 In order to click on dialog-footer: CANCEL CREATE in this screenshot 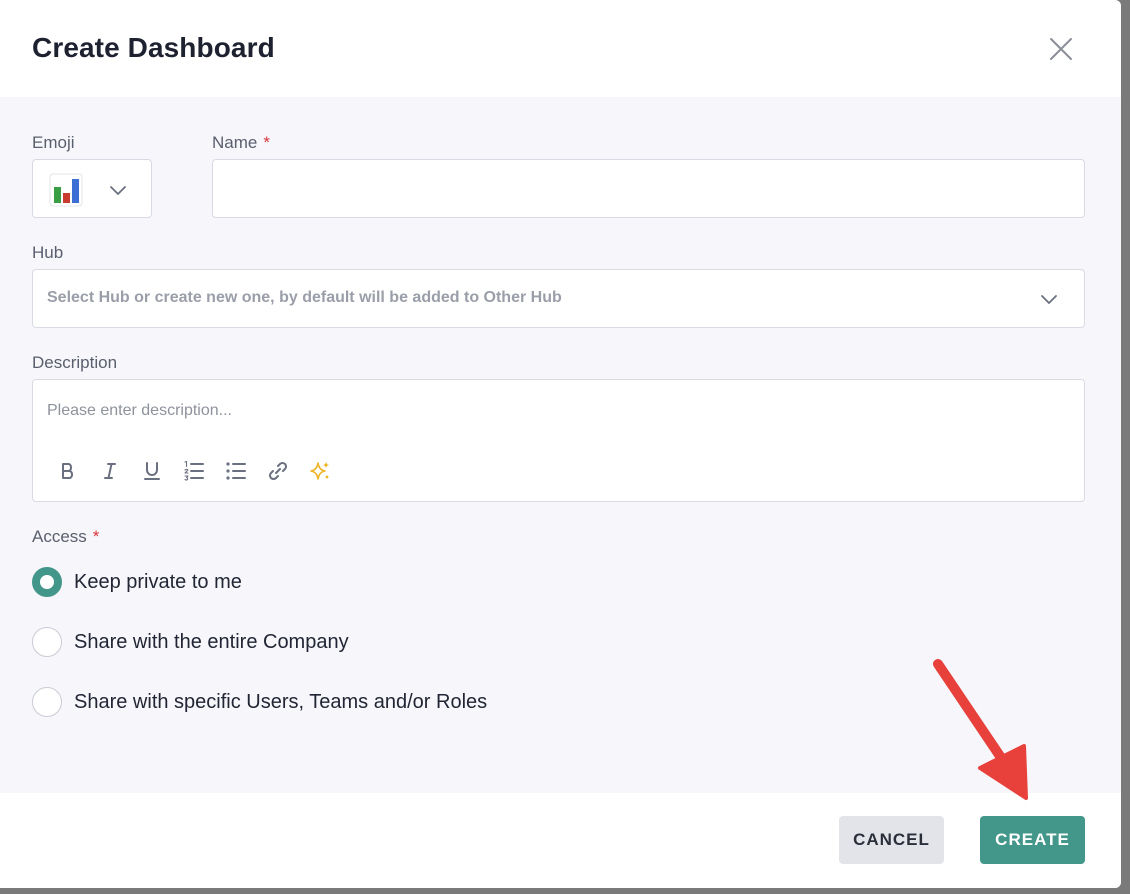, I will do `click(560, 840)`.